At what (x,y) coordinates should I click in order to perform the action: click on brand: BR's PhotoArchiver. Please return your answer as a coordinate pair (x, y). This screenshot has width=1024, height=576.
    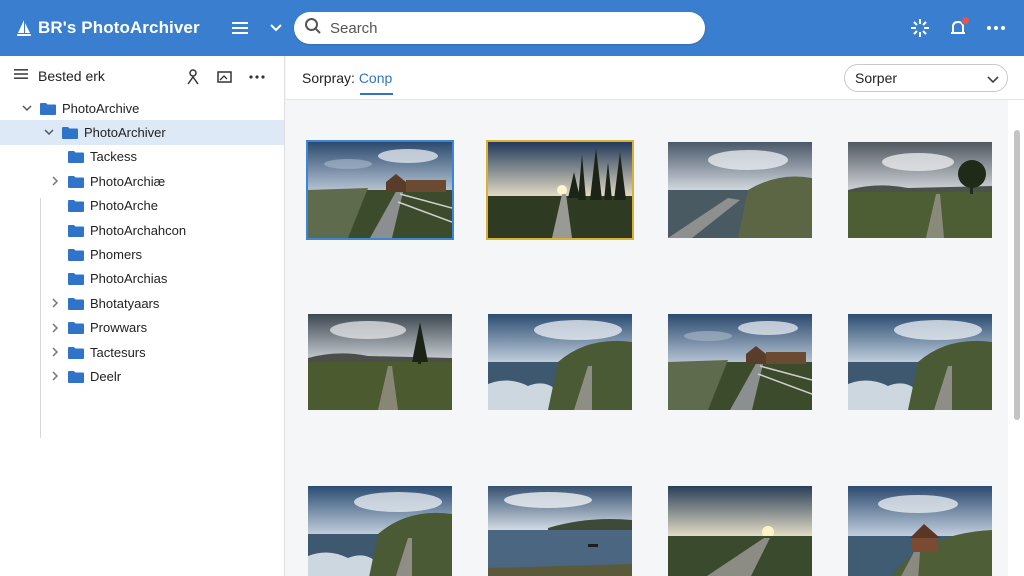
    Looking at the image, I should click on (107, 28).